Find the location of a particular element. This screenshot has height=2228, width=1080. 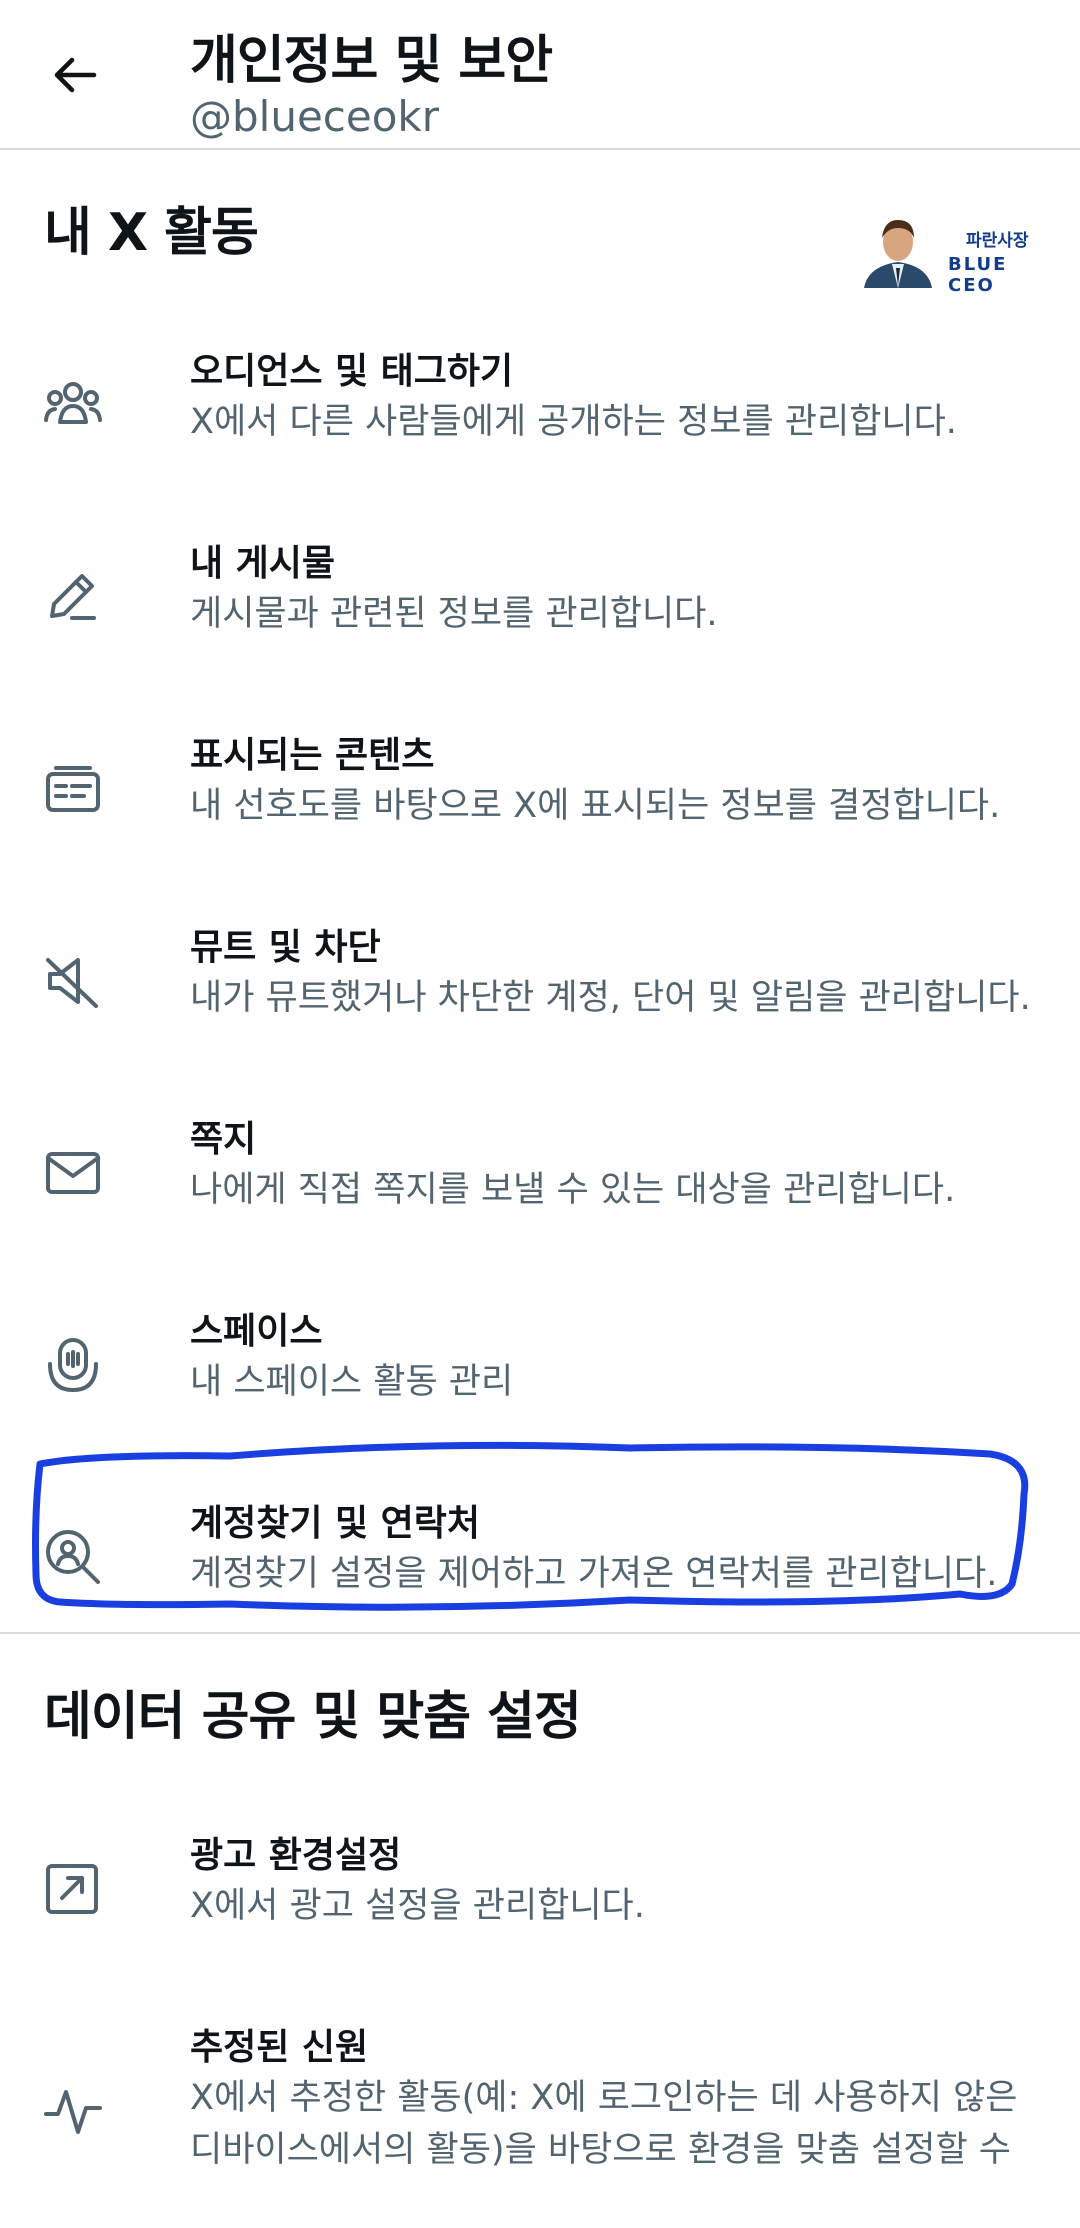

person-search-icon is located at coordinates (73, 1557).